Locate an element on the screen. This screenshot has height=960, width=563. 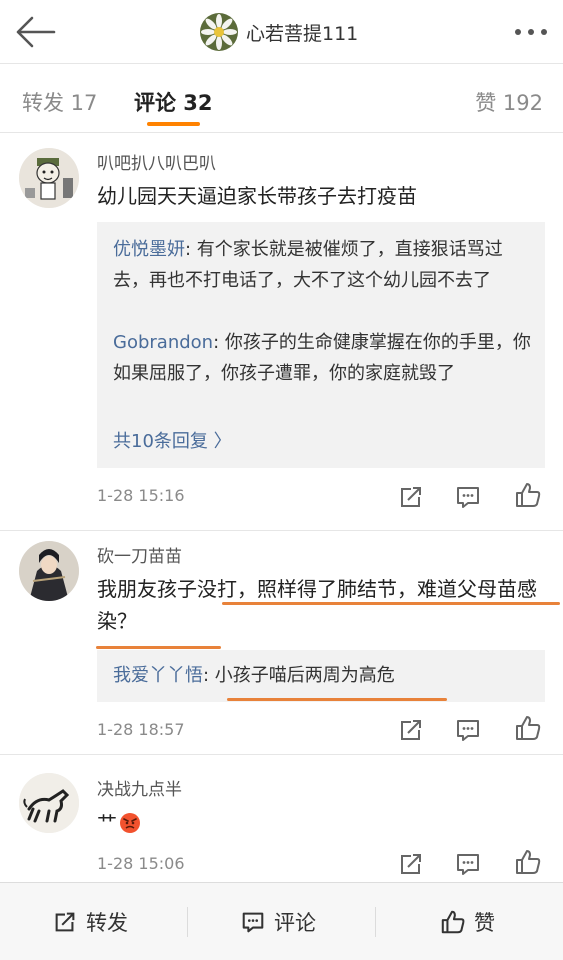
bottom-action-bar: 转发 评论 赞 is located at coordinates (281, 921).